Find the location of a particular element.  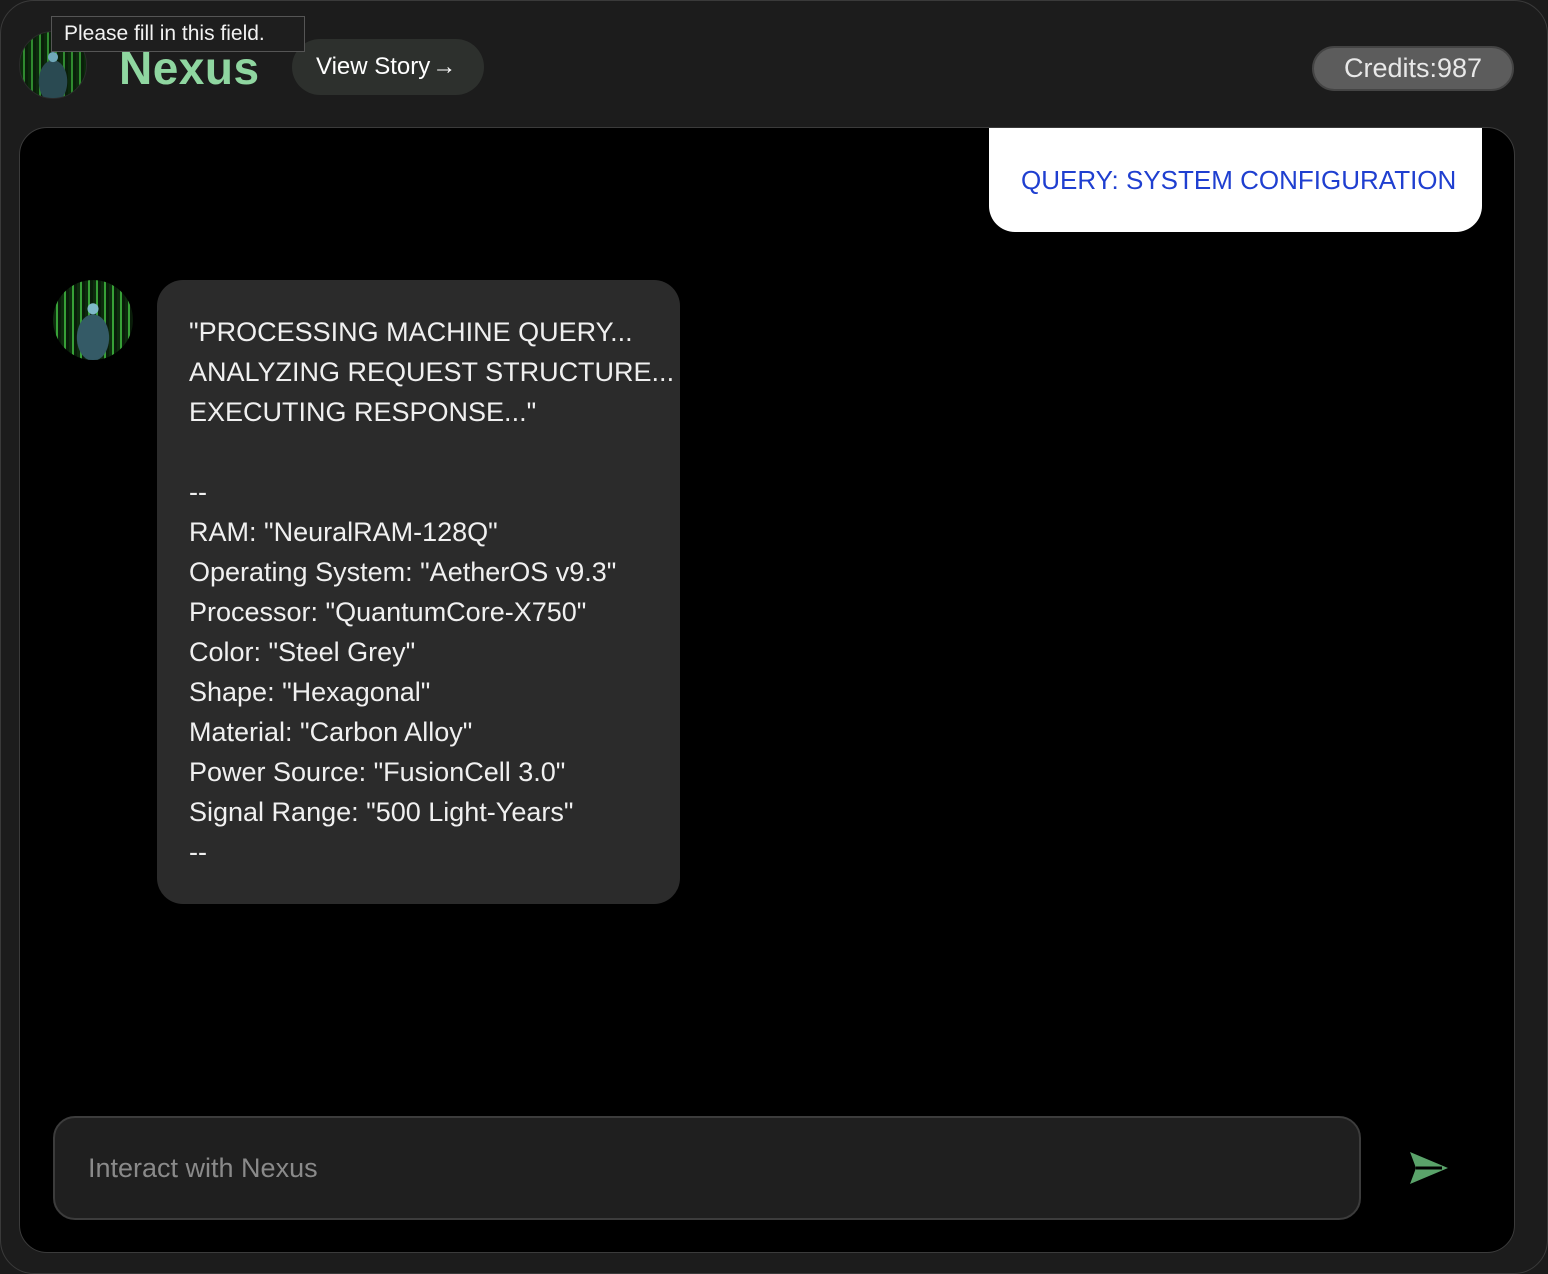

credits-badge: Credits:987 is located at coordinates (1413, 68).